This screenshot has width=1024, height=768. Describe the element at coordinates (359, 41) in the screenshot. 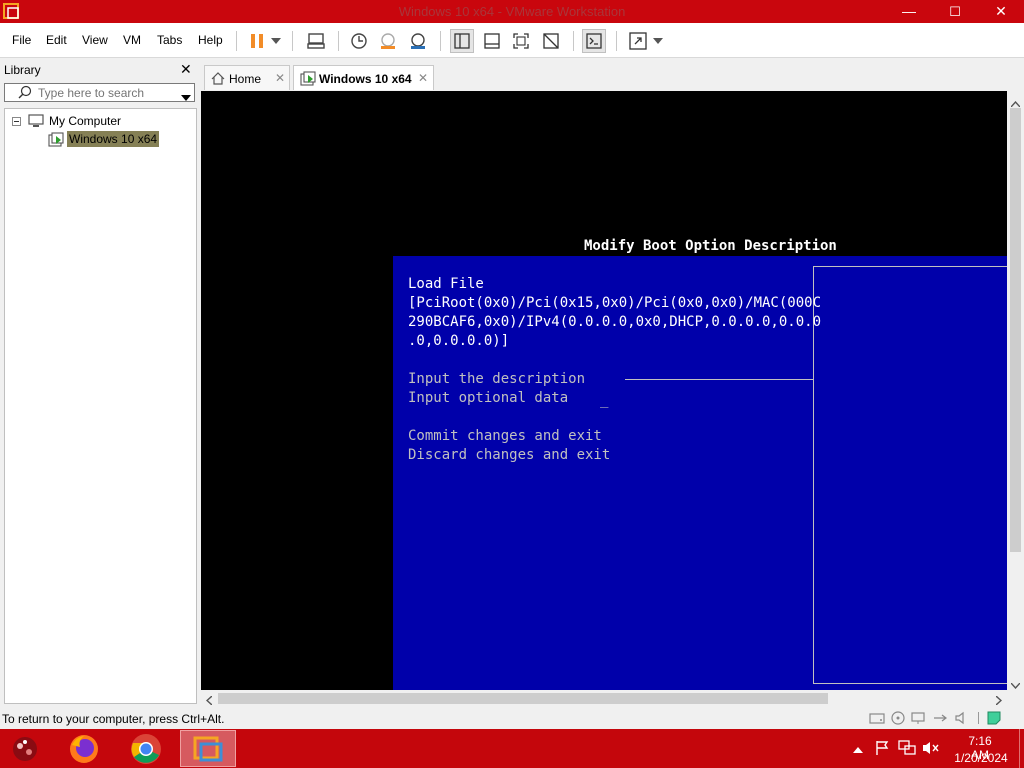

I see `snapshot-icon` at that location.